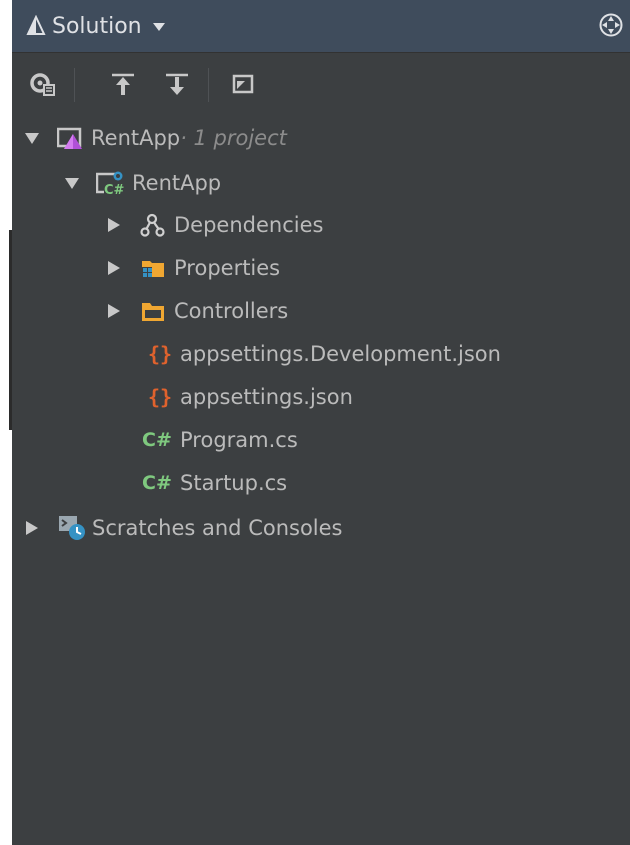 Image resolution: width=630 pixels, height=845 pixels. What do you see at coordinates (321, 138) in the screenshot?
I see `tree-node-solution: RentApp · 1 project` at bounding box center [321, 138].